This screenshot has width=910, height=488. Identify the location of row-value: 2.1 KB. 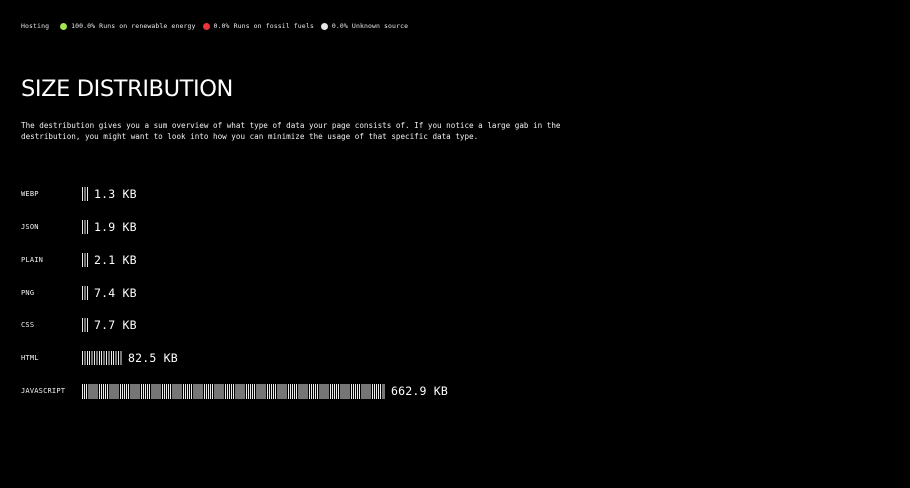
(115, 260).